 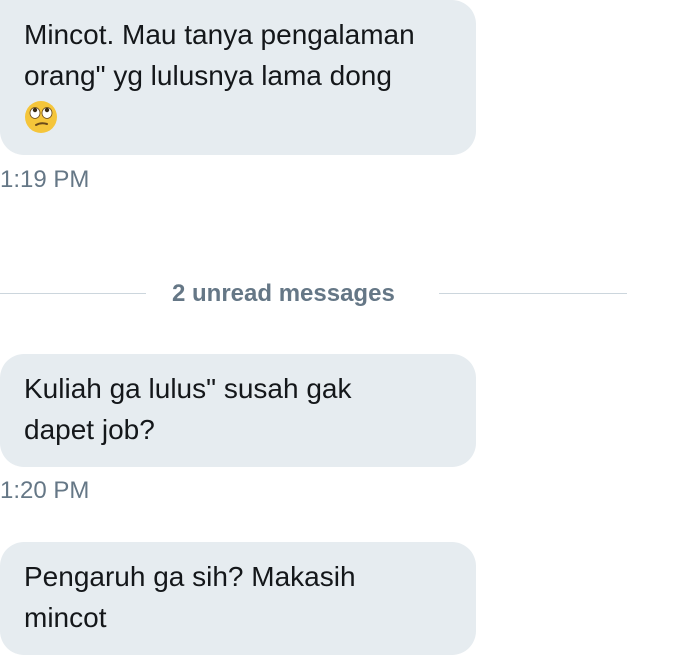 I want to click on message-bubble: Kuliah ga lulus" susah gak dapet job?, so click(x=238, y=410).